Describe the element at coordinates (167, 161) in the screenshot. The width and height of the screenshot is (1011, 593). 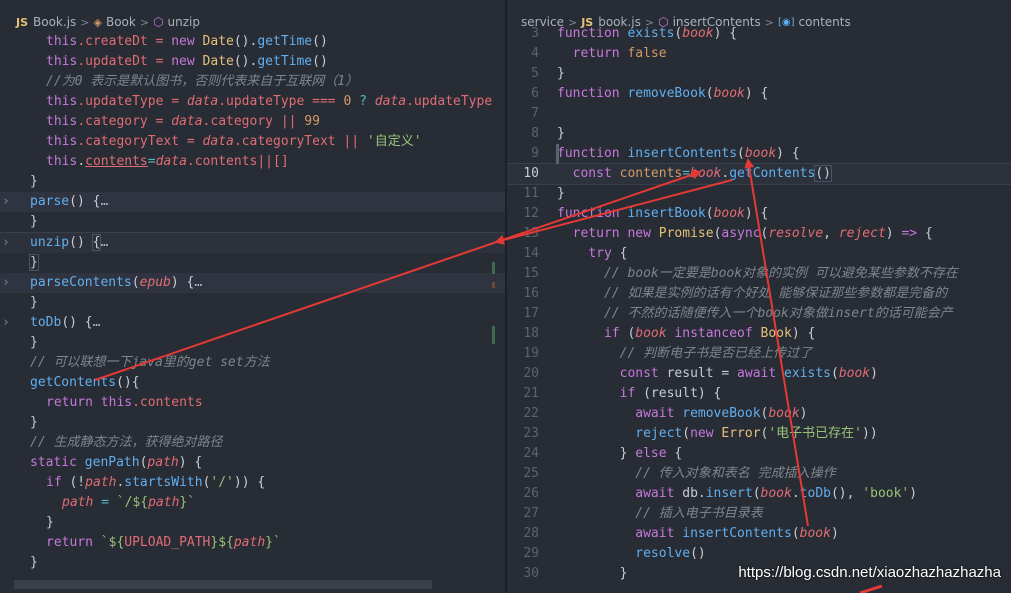
I see `code-line: this.contents=data.contents||[]` at that location.